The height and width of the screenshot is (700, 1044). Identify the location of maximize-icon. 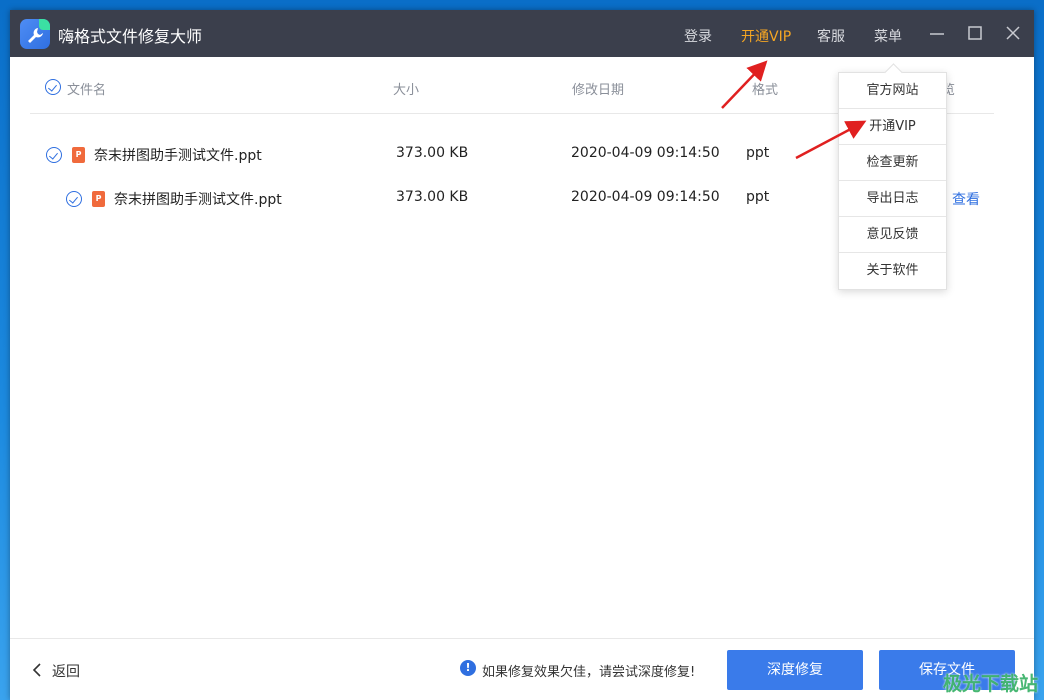
(975, 33).